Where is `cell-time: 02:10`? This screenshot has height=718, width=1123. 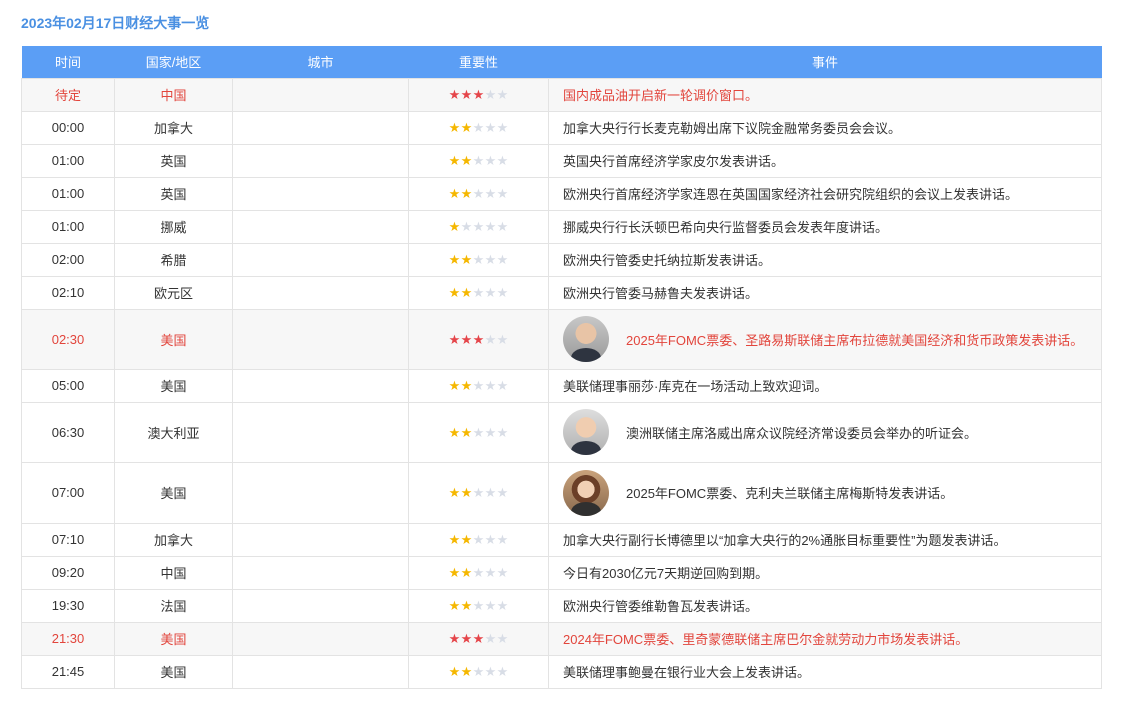
cell-time: 02:10 is located at coordinates (68, 292).